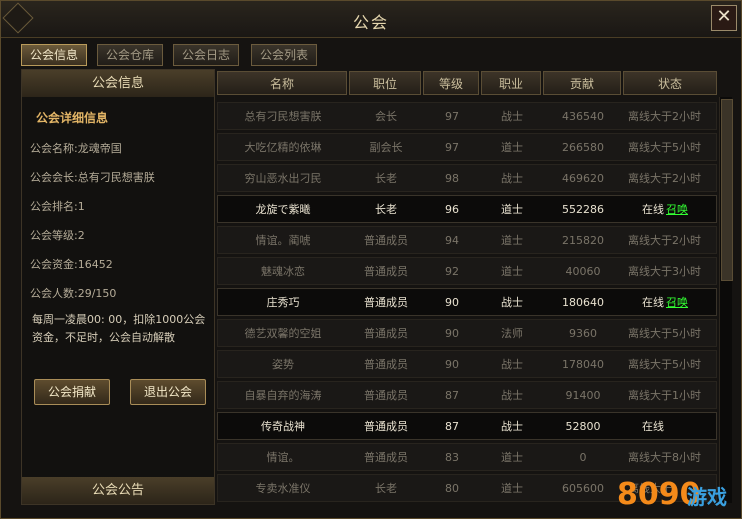 This screenshot has height=519, width=742. I want to click on member-class: 法师, so click(512, 333).